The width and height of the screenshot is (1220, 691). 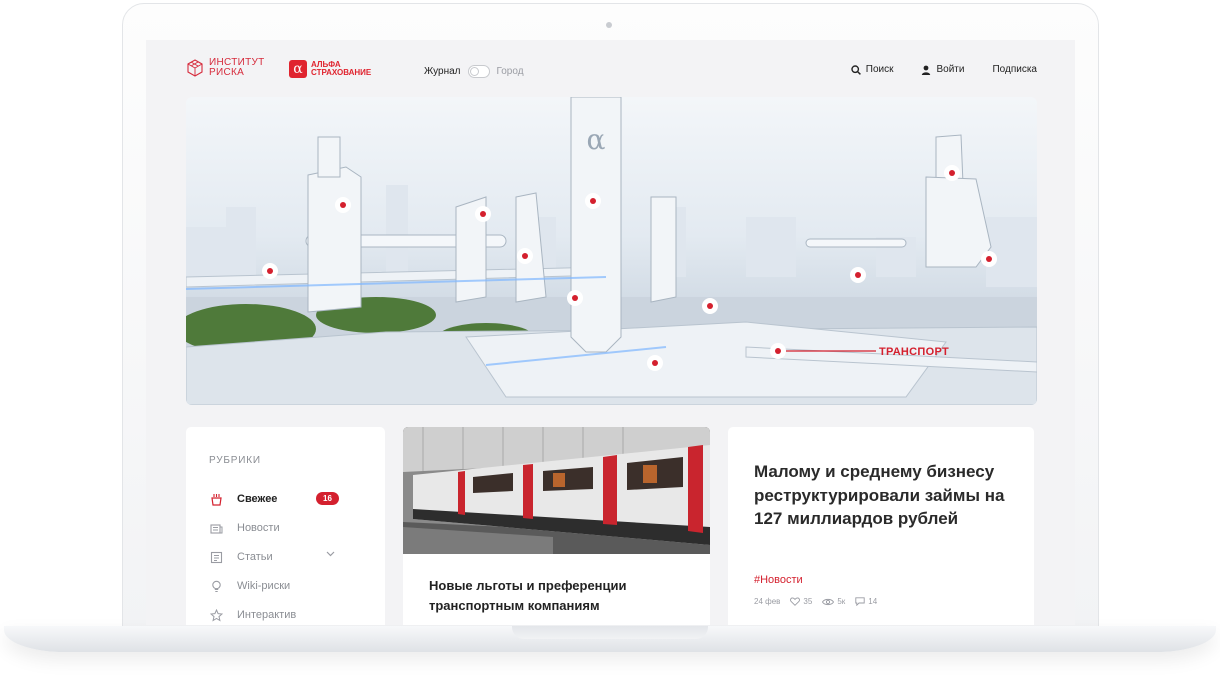 What do you see at coordinates (298, 69) in the screenshot?
I see `alfa-logo-mark: α` at bounding box center [298, 69].